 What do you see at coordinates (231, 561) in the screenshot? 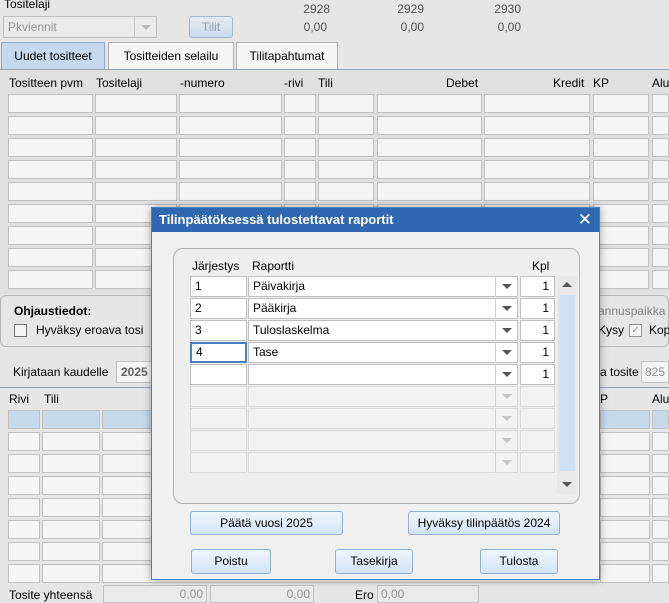
I see `poistu-button: Poistu` at bounding box center [231, 561].